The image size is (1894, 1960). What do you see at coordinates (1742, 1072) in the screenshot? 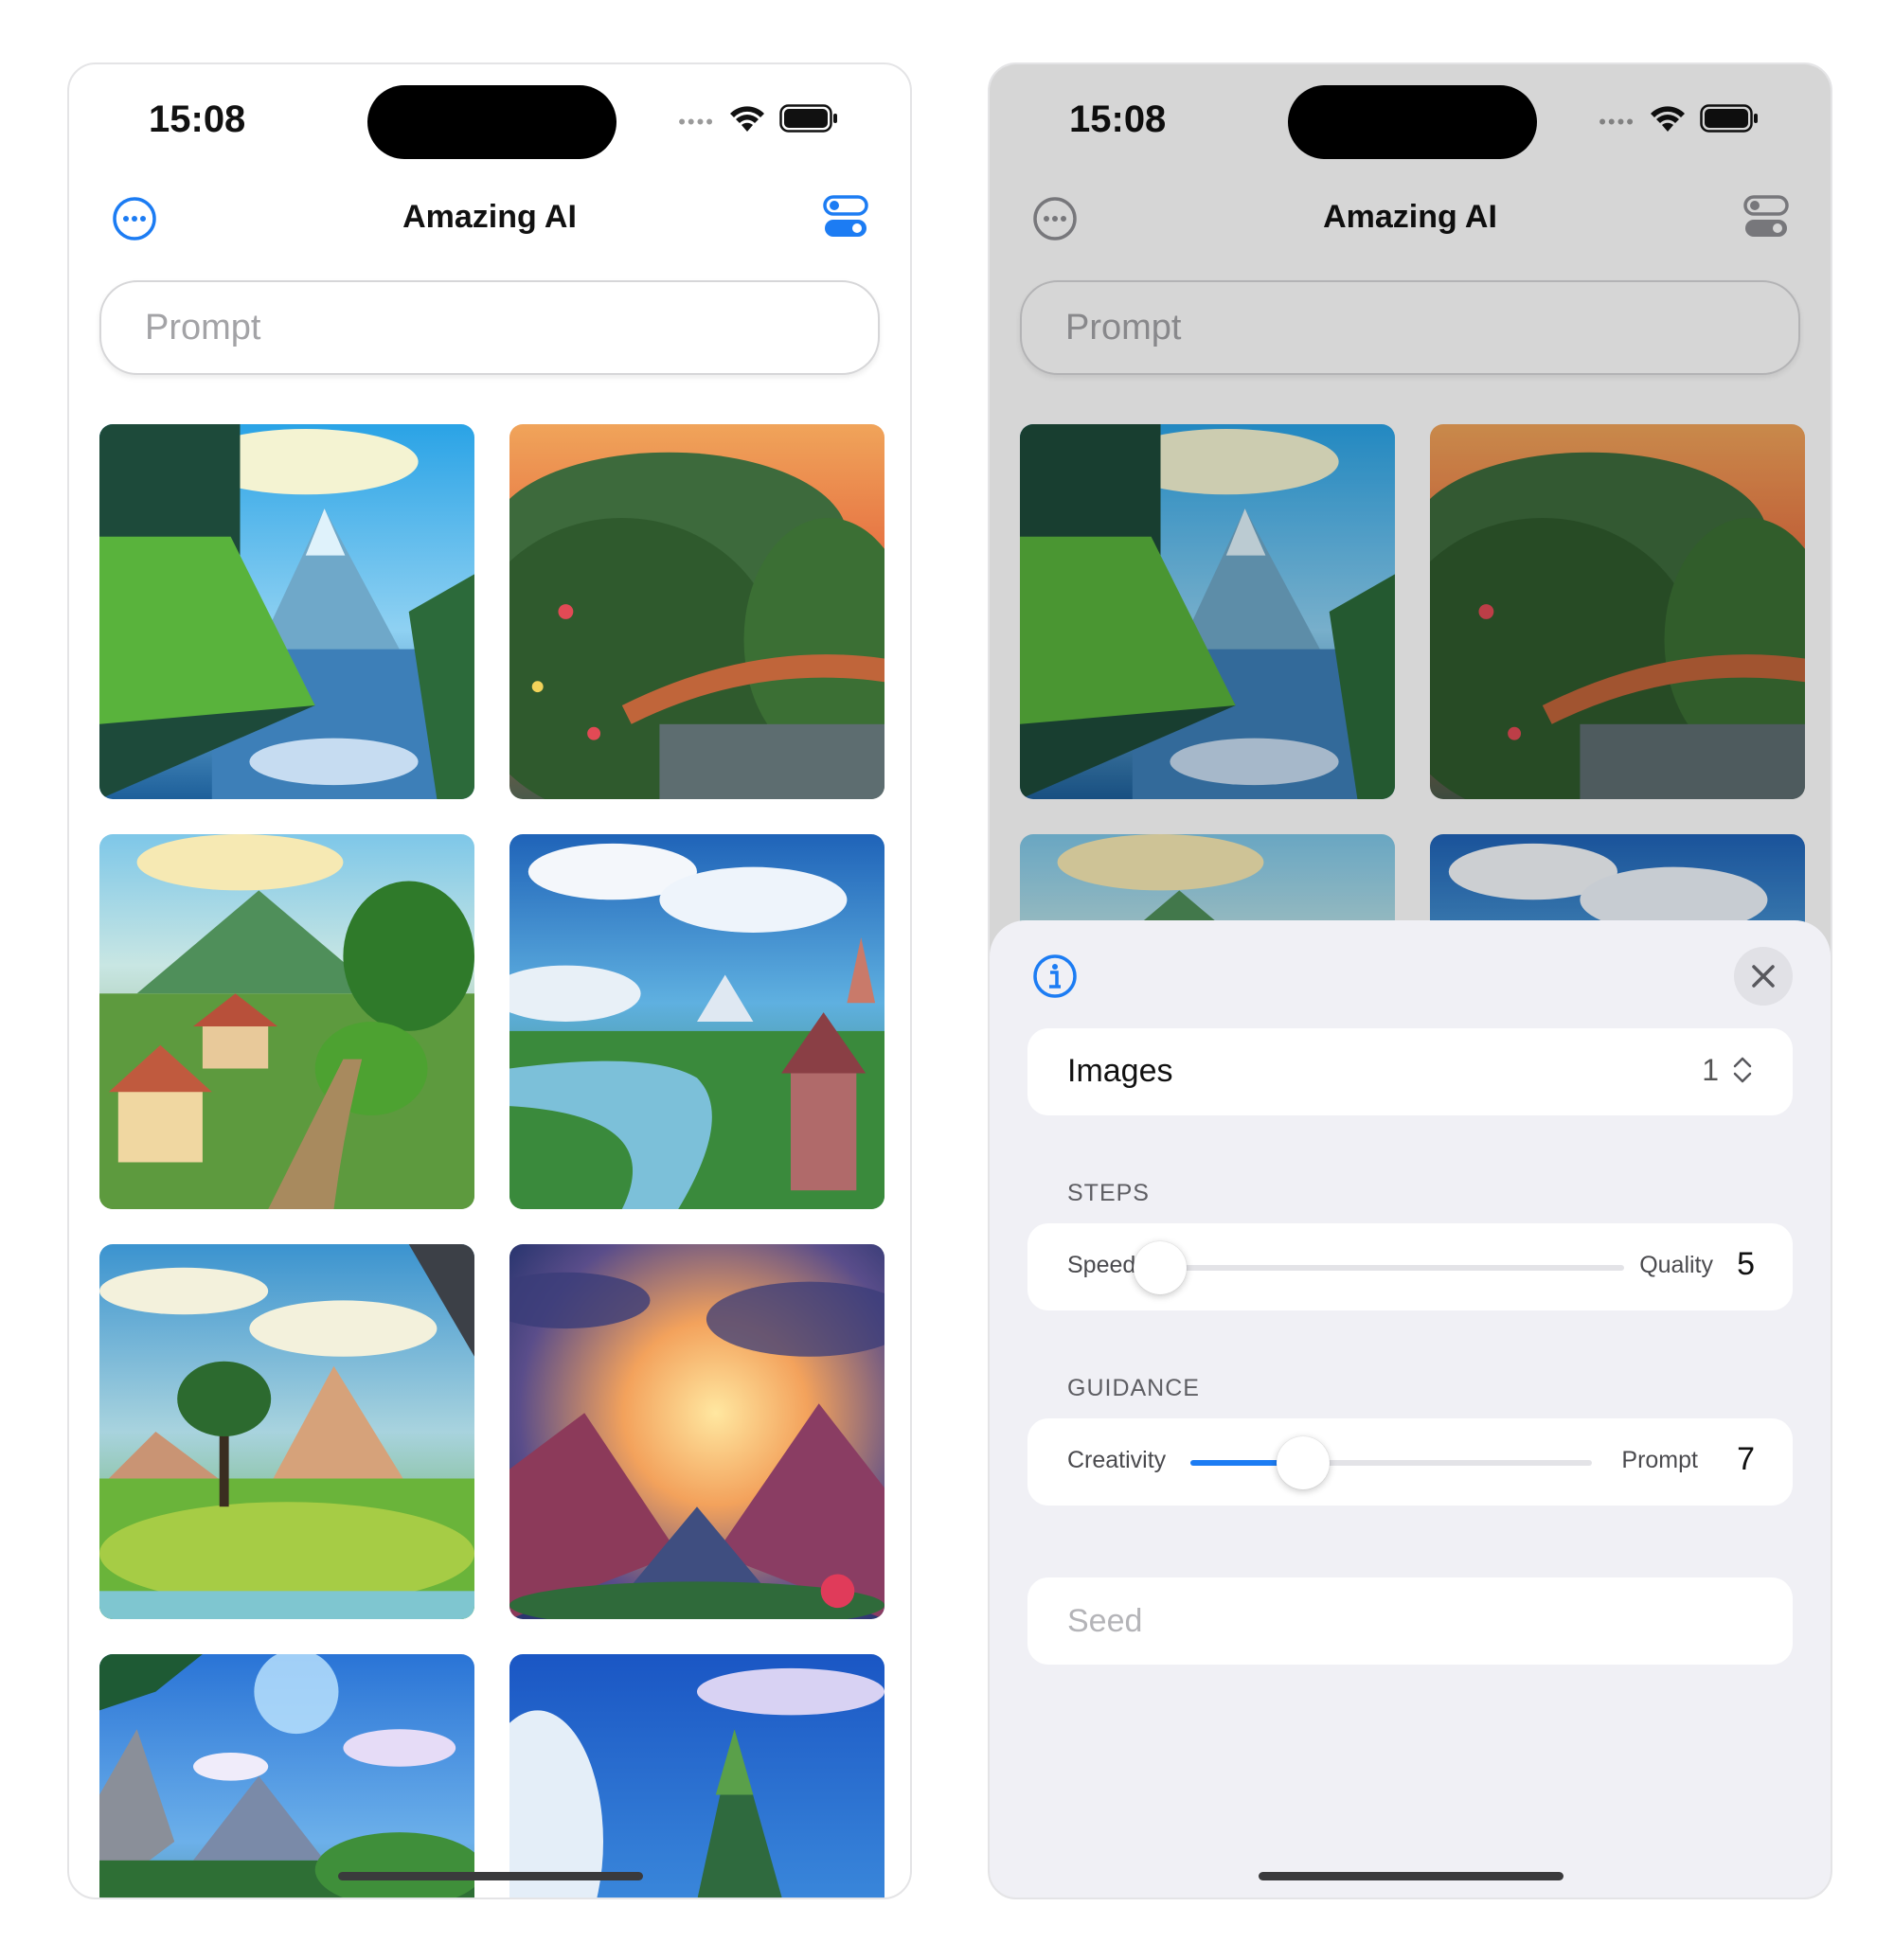
I see `chevron-up-down-icon` at bounding box center [1742, 1072].